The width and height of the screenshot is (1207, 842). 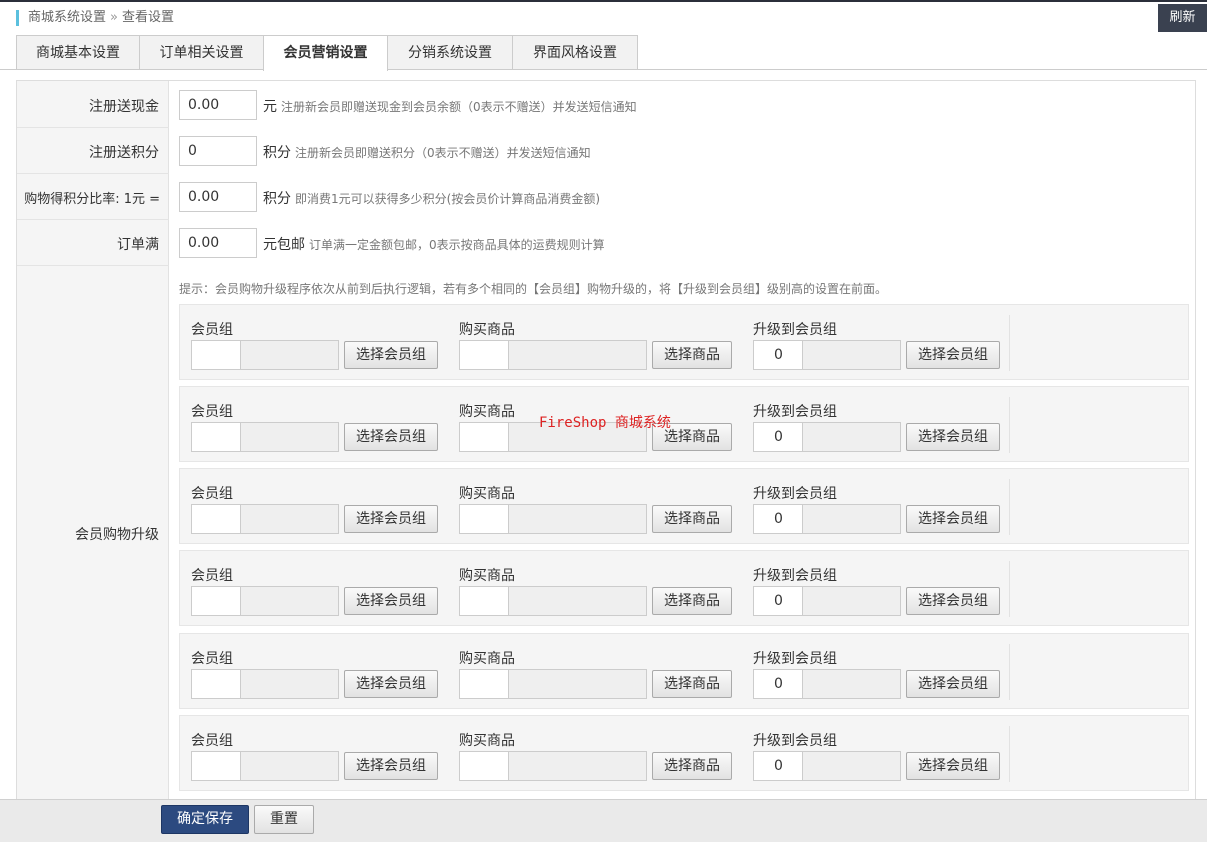 What do you see at coordinates (270, 107) in the screenshot?
I see `register-cash-unit: 元` at bounding box center [270, 107].